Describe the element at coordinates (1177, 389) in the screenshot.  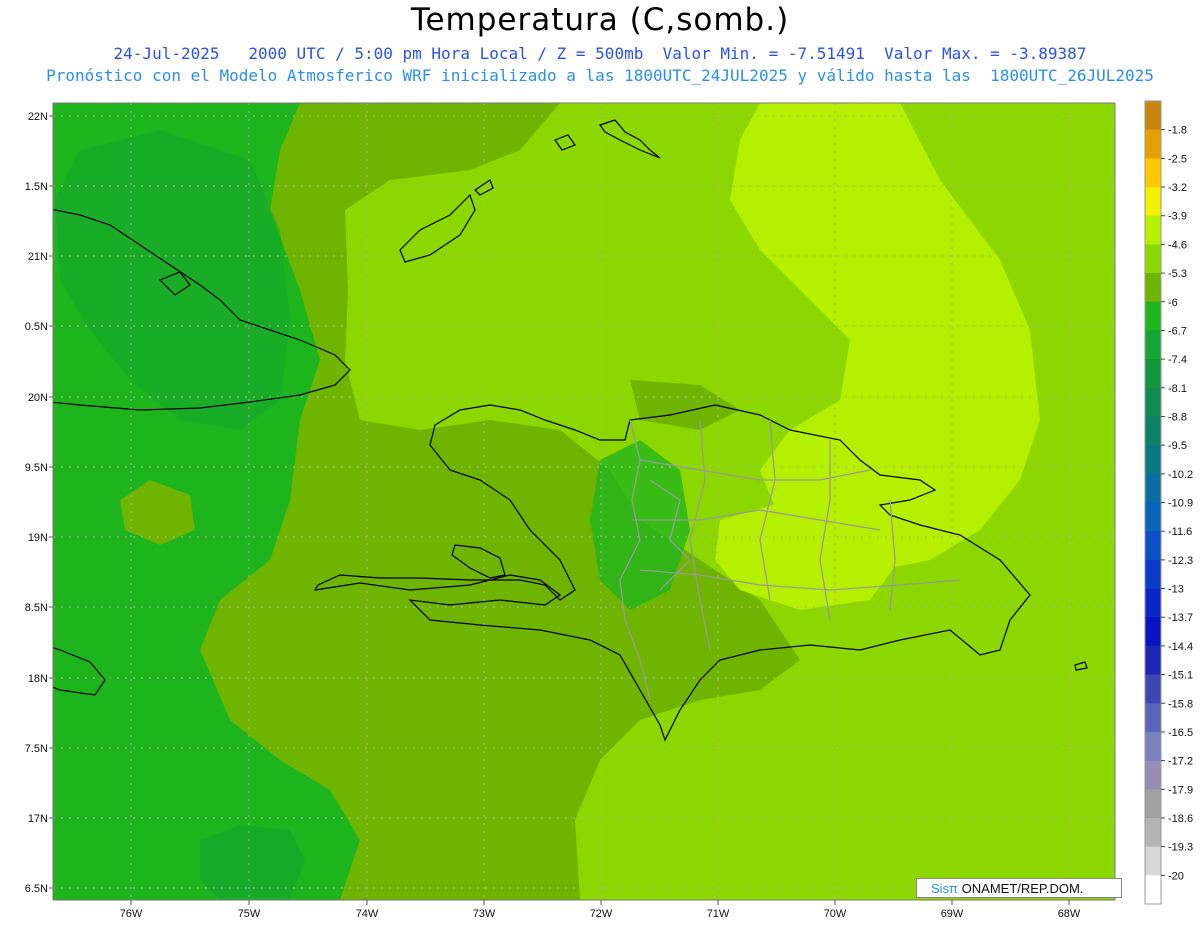
I see `colorbar-label: -8.1` at that location.